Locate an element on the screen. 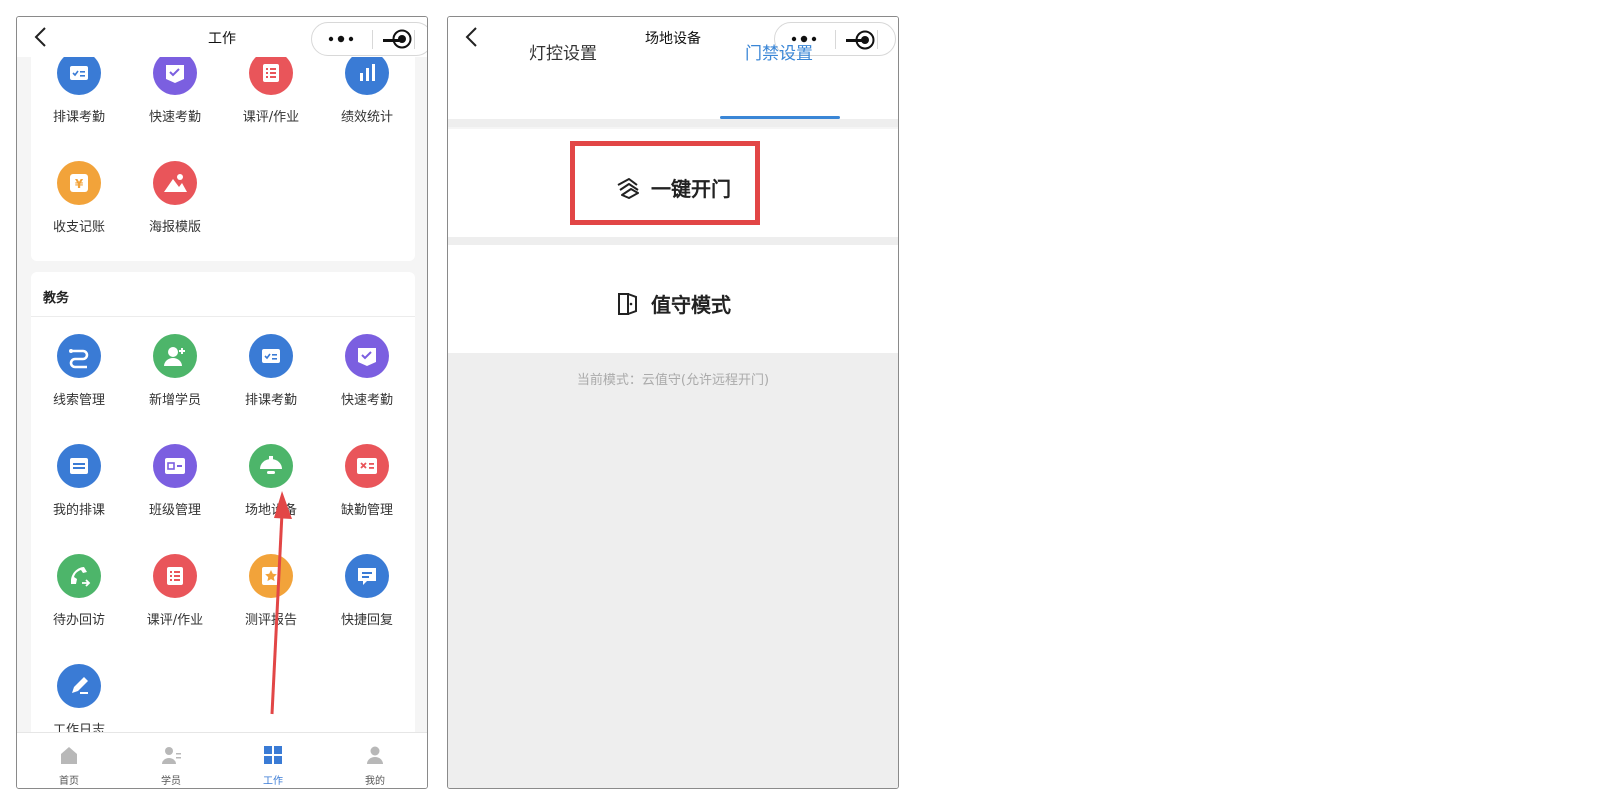 The width and height of the screenshot is (1604, 800). common-tools-card: 排课考勤 快速考勤 课评/作业 绩效统计 ¥ 收支记账 海报模版 is located at coordinates (223, 159).